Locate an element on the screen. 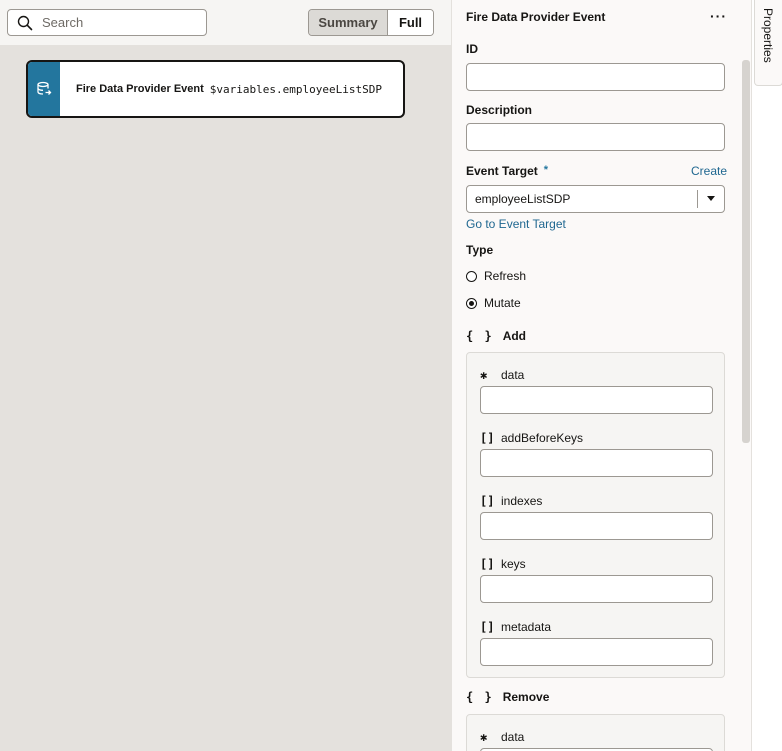 The height and width of the screenshot is (751, 782). properties-tab: Properties is located at coordinates (768, 43).